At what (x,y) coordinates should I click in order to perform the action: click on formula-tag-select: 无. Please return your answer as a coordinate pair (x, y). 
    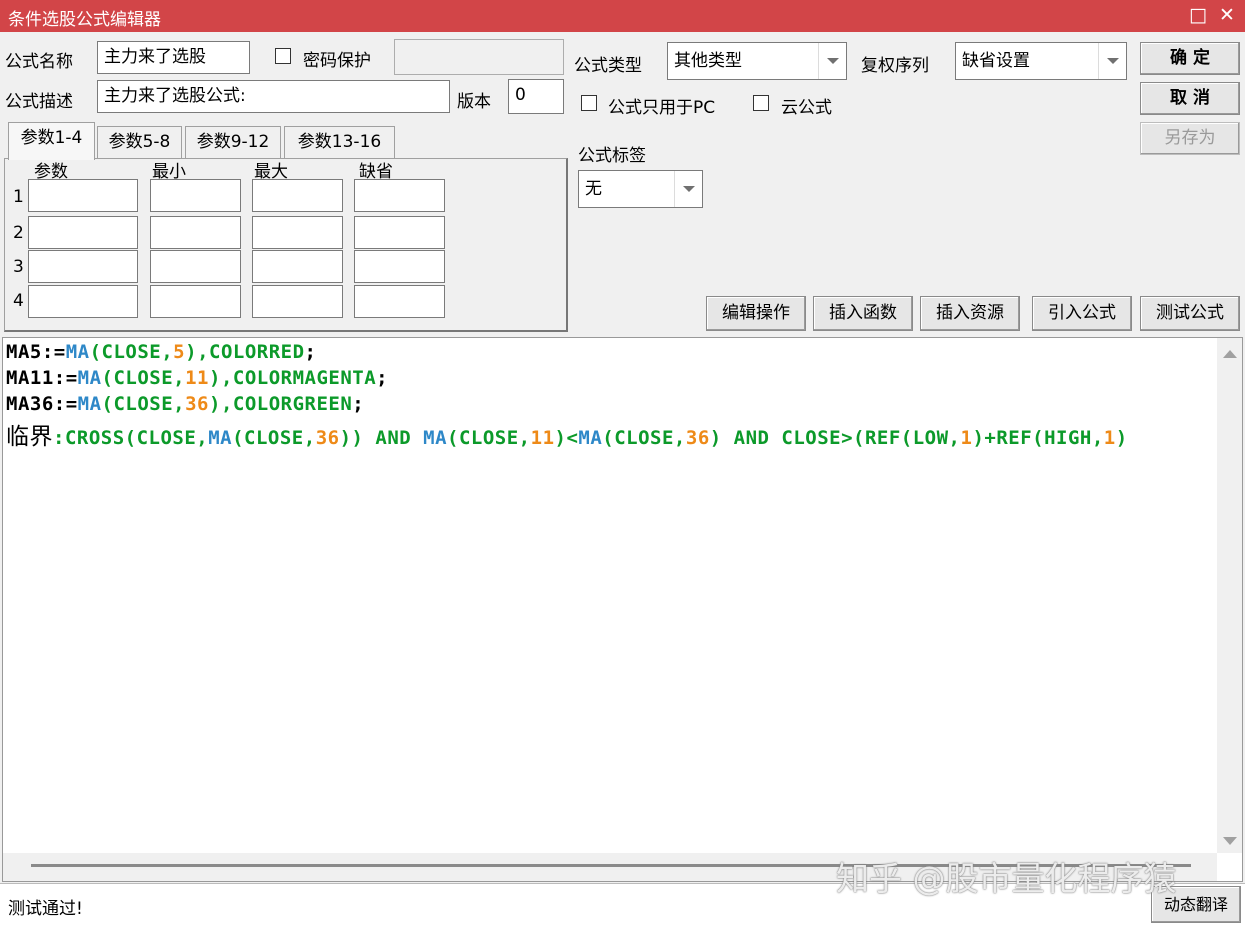
    Looking at the image, I should click on (640, 189).